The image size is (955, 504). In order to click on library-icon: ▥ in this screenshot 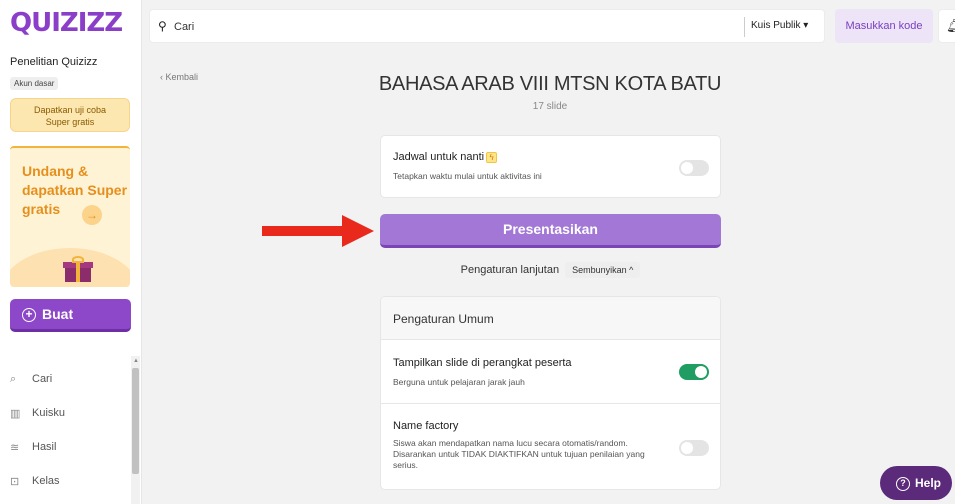, I will do `click(15, 413)`.